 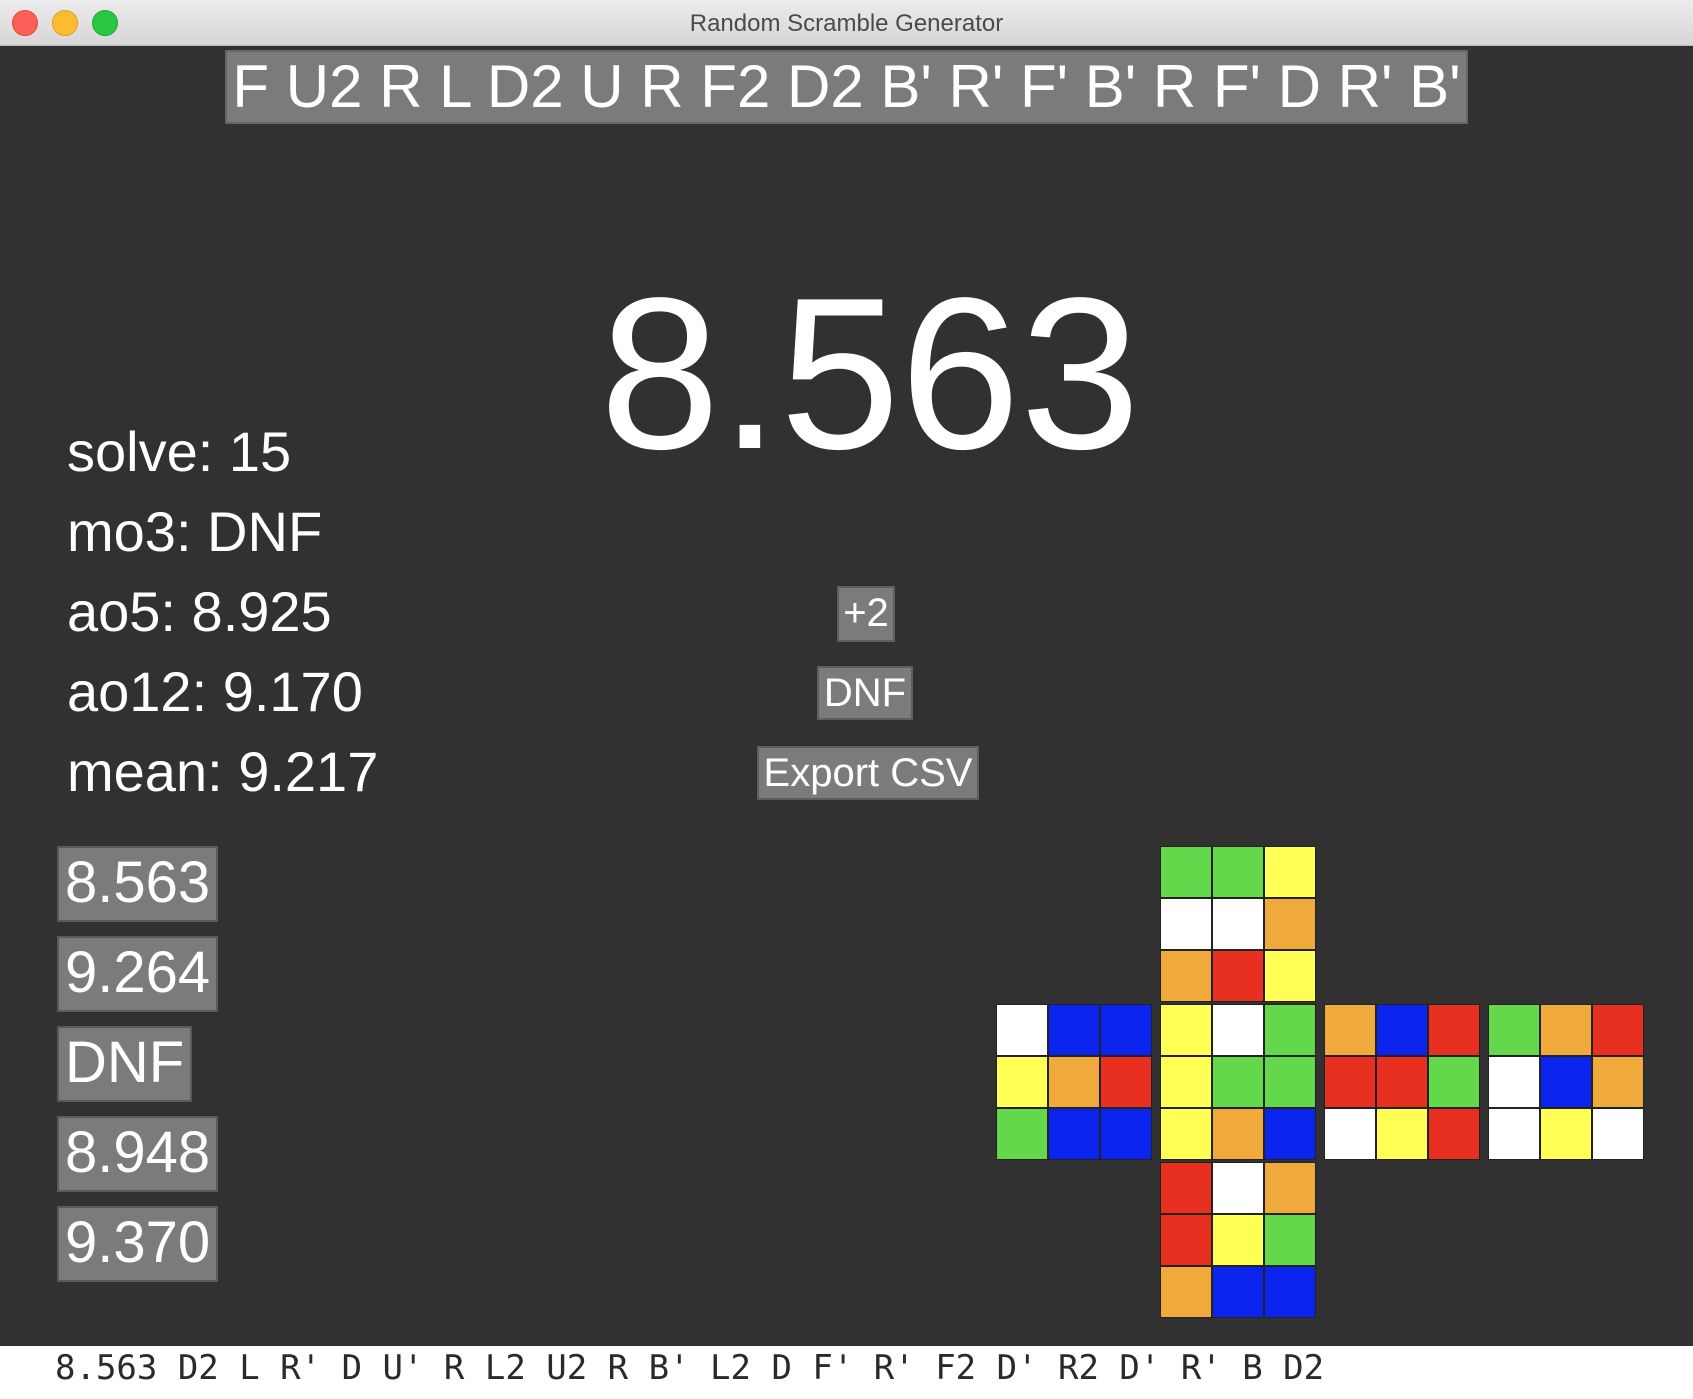 I want to click on stat-ao12: ao12: 9.170, so click(x=215, y=691).